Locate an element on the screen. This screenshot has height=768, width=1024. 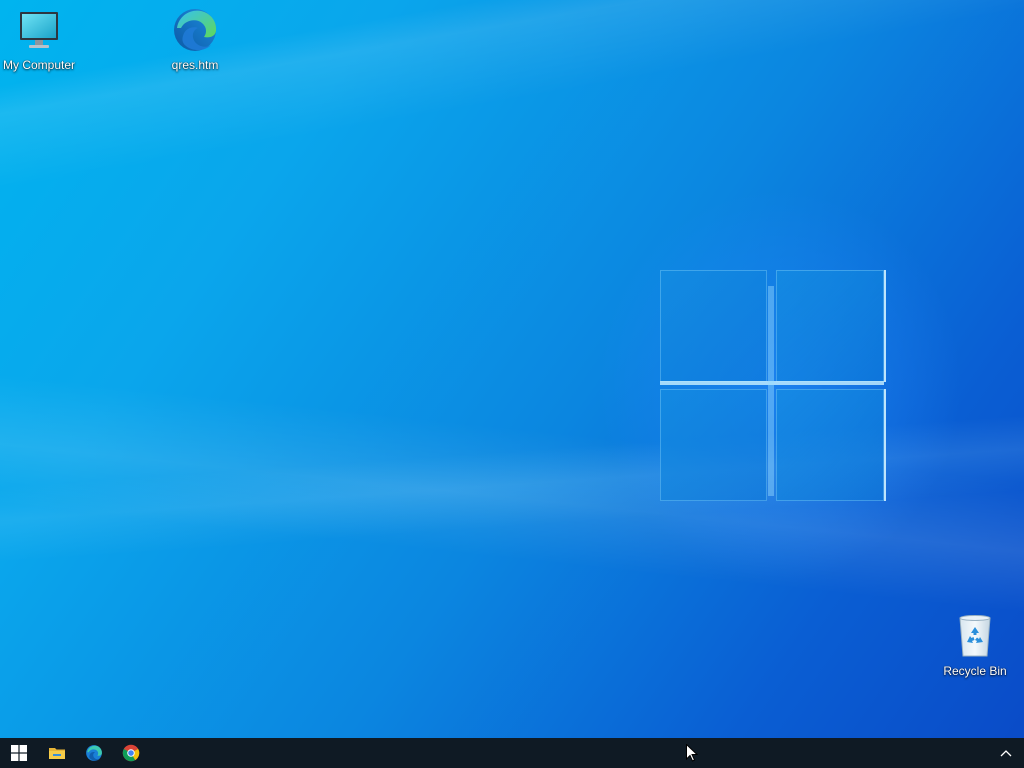
windows-start-icon is located at coordinates (18, 753).